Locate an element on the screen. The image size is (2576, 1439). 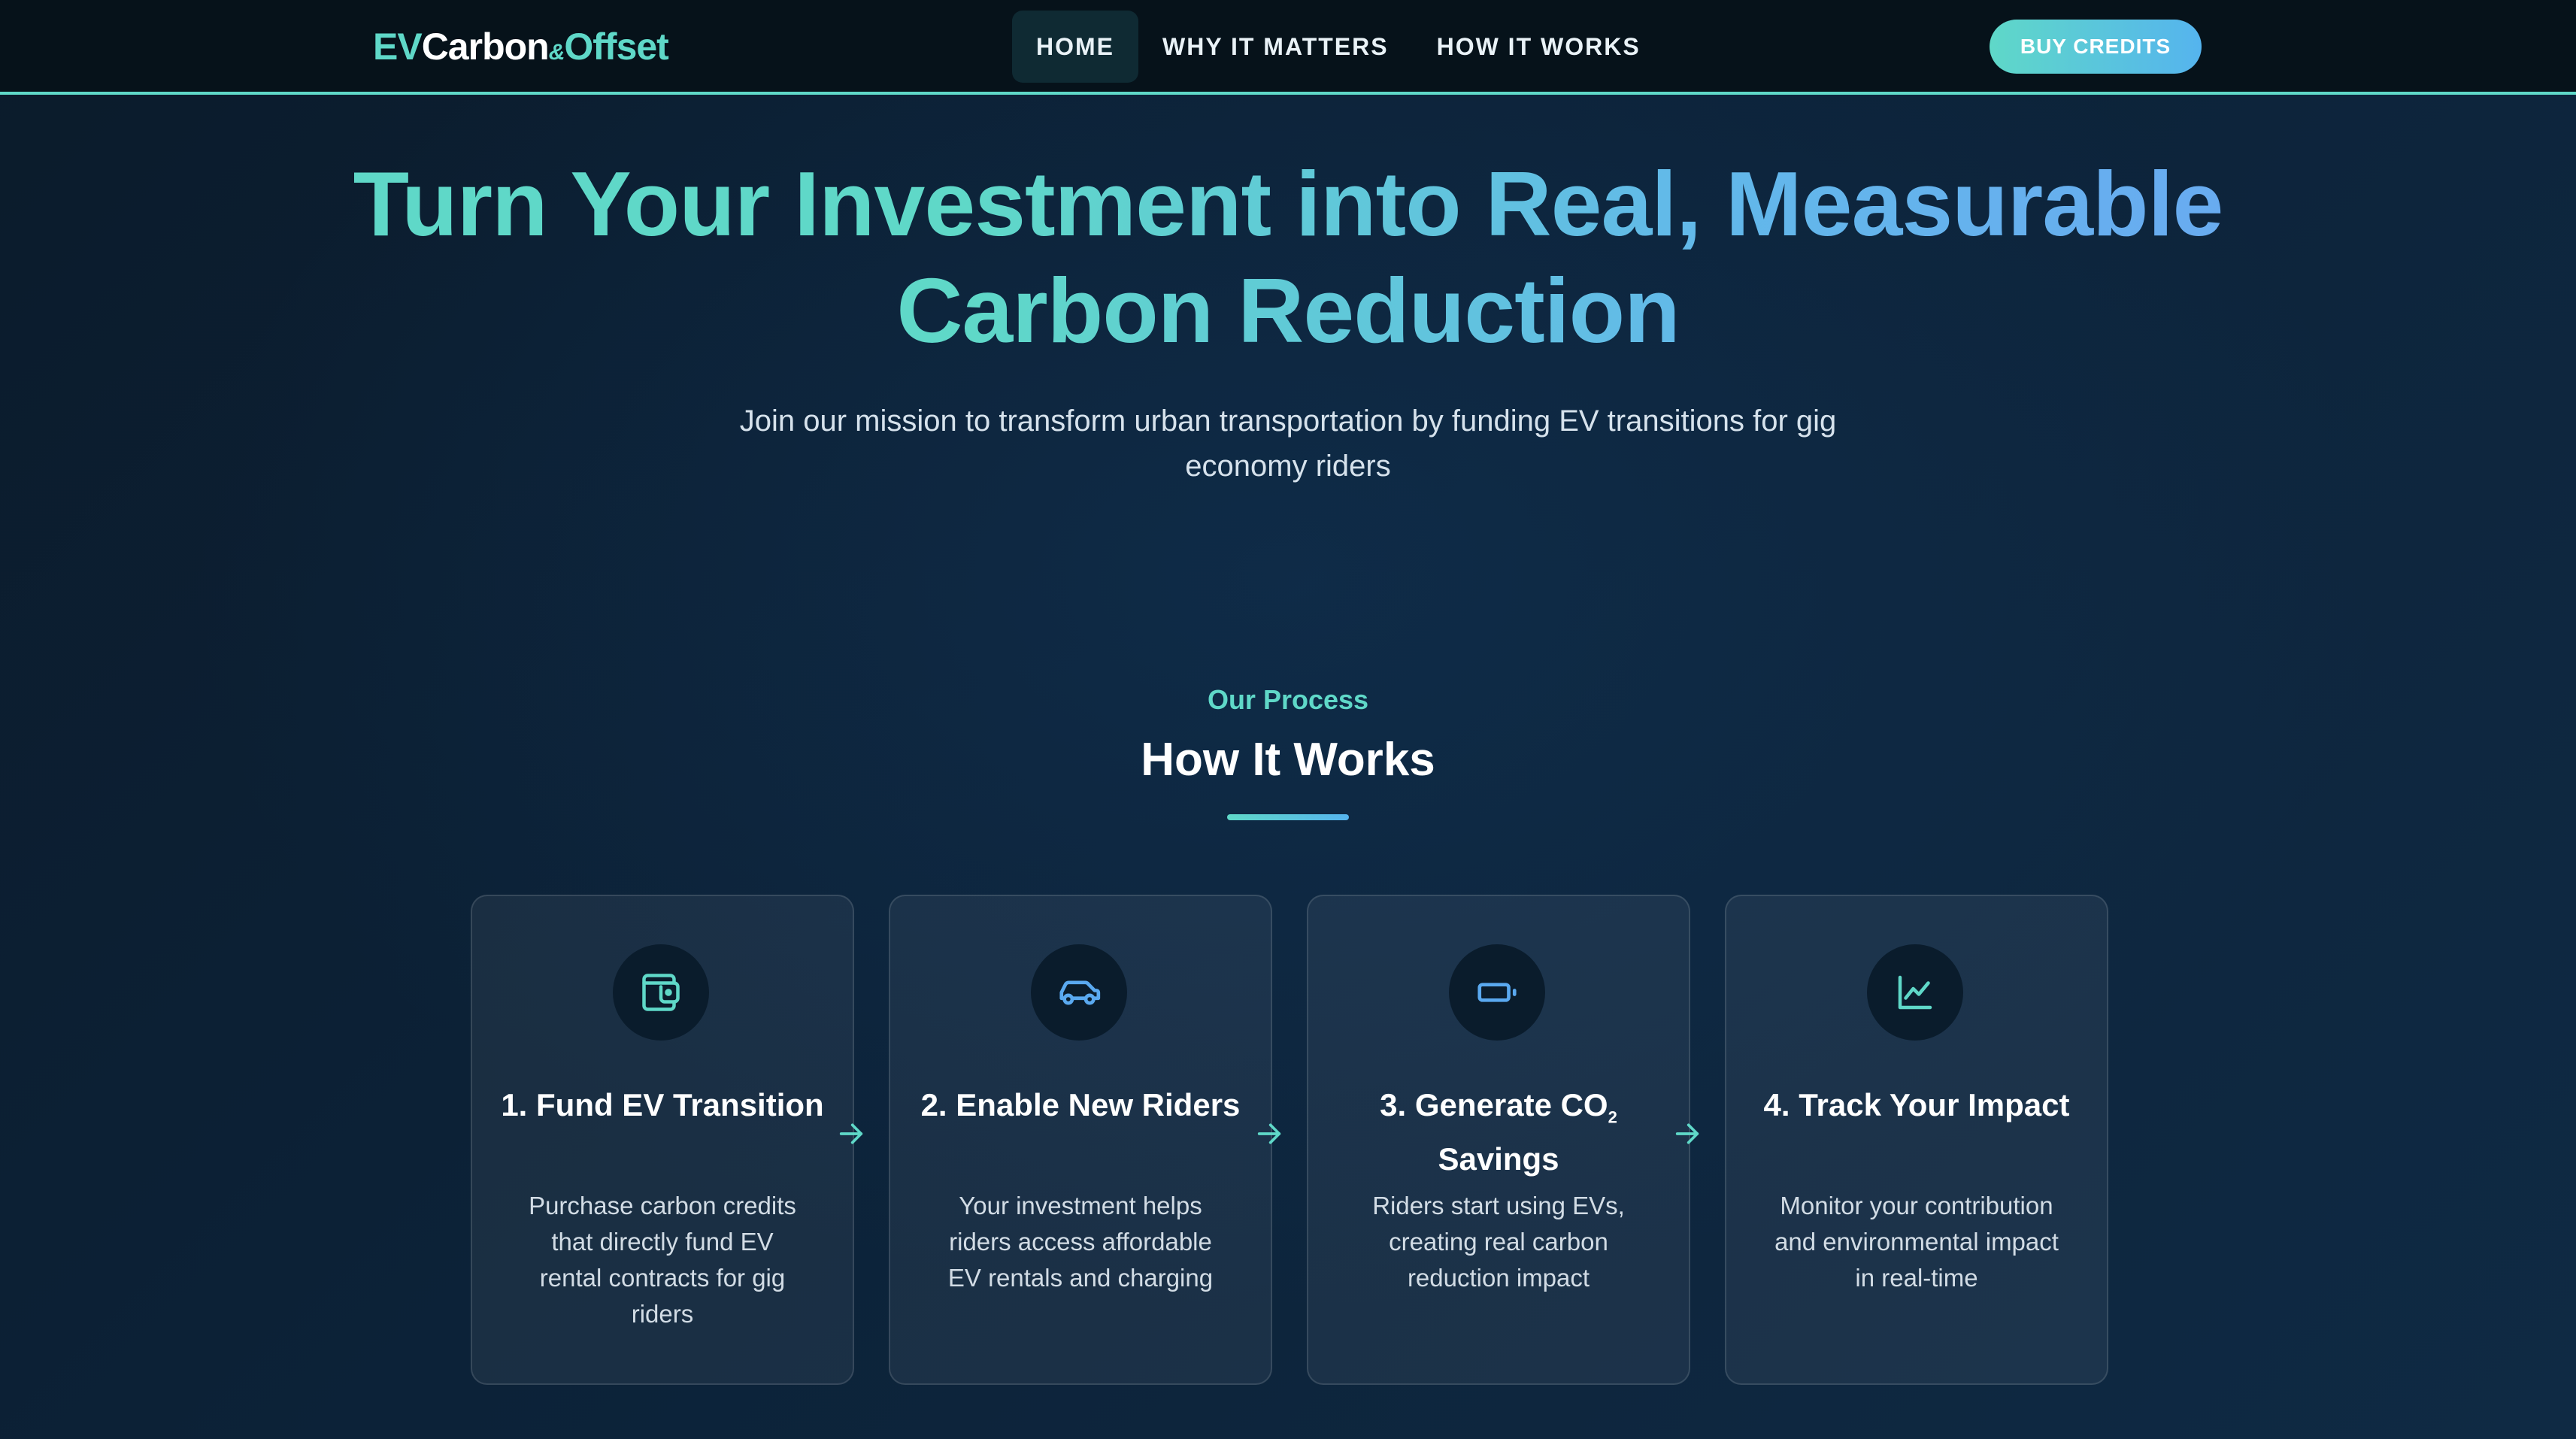
logo-offset: Offset is located at coordinates (616, 47).